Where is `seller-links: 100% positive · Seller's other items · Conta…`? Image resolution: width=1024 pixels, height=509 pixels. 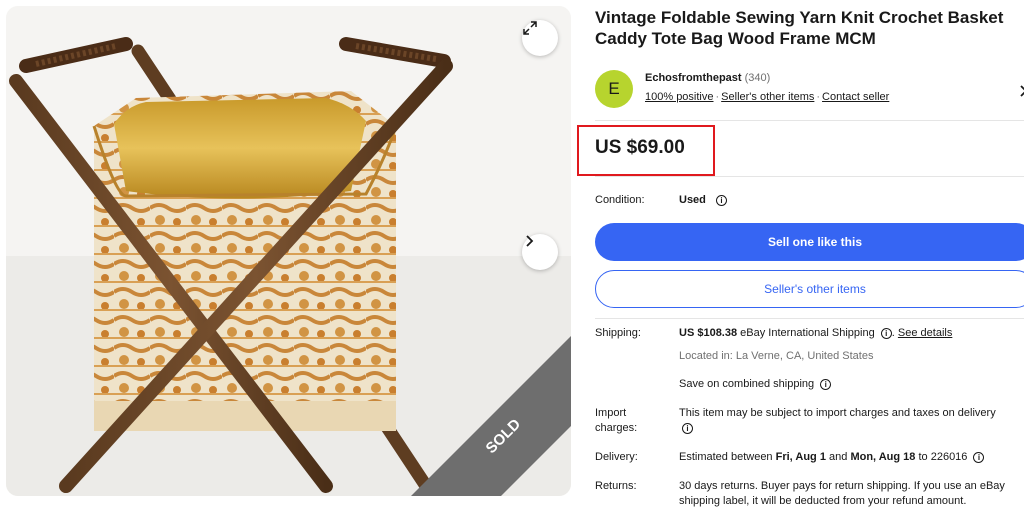
seller-links: 100% positive · Seller's other items · Conta… is located at coordinates (767, 97).